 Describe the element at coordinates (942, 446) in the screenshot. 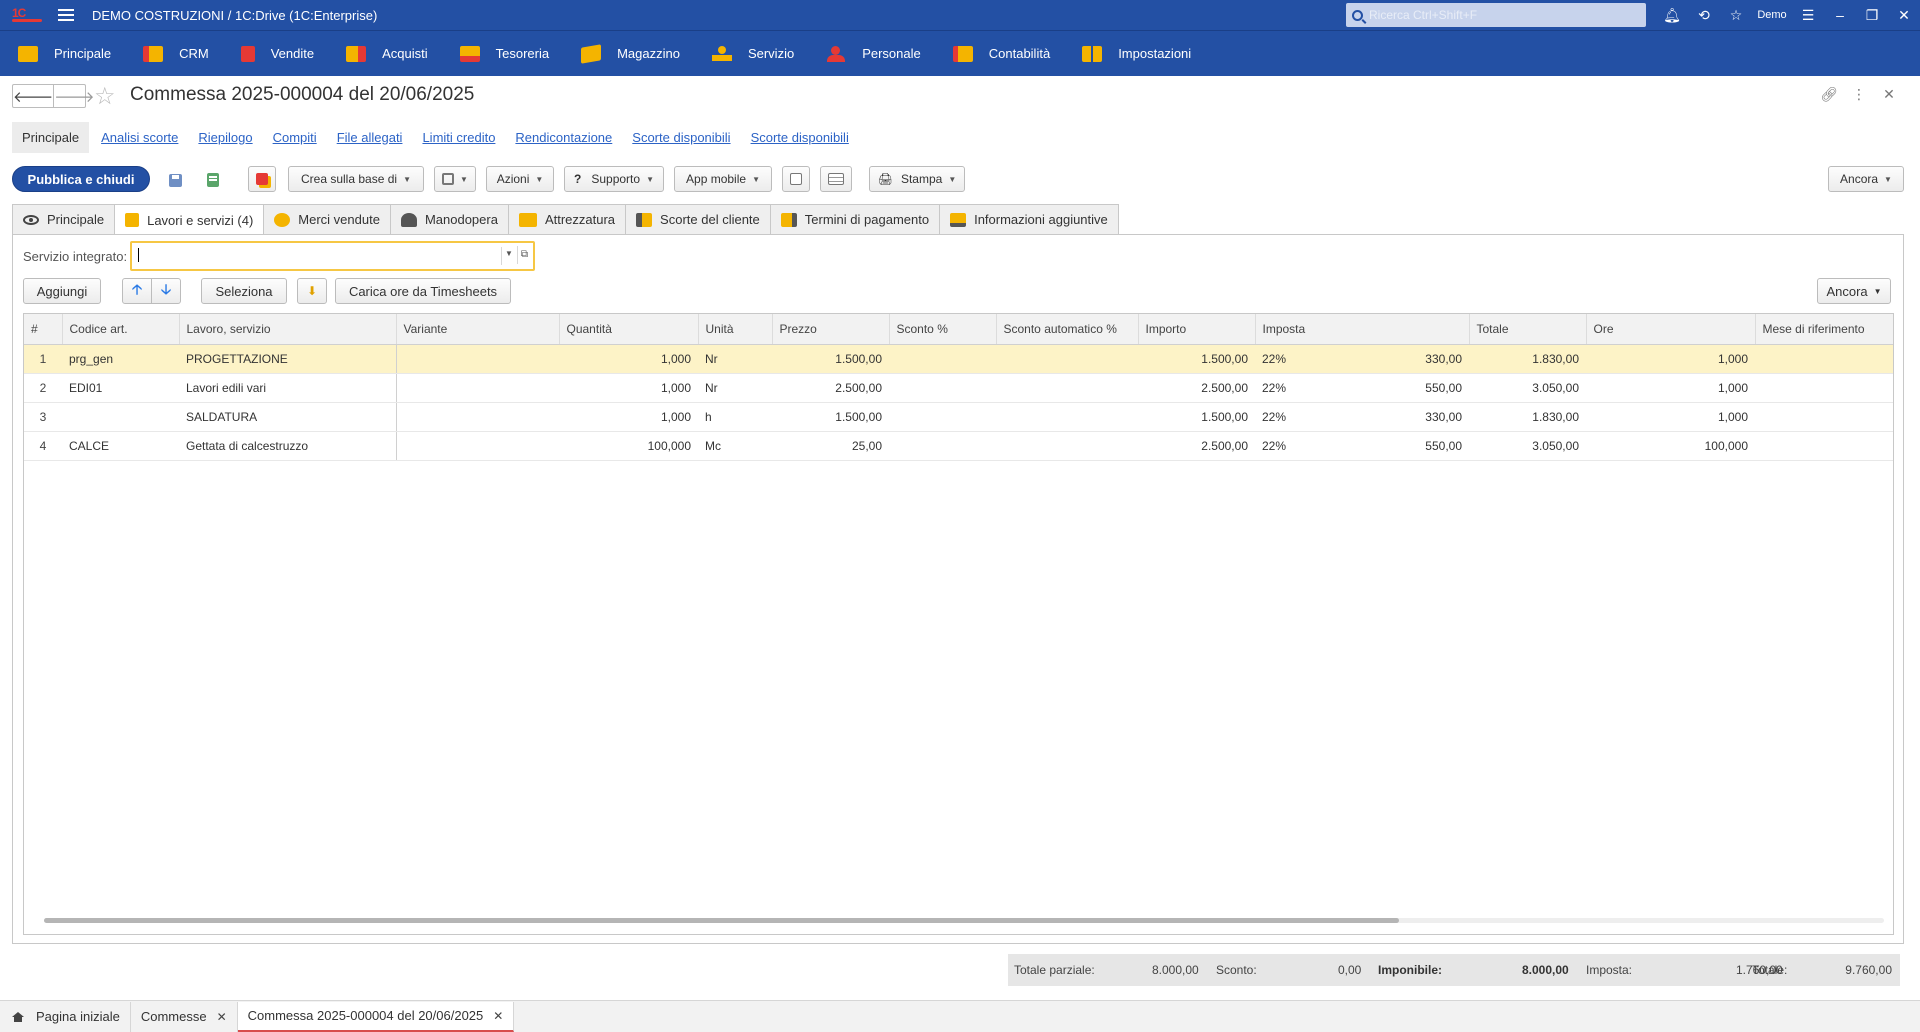

I see `discount` at that location.